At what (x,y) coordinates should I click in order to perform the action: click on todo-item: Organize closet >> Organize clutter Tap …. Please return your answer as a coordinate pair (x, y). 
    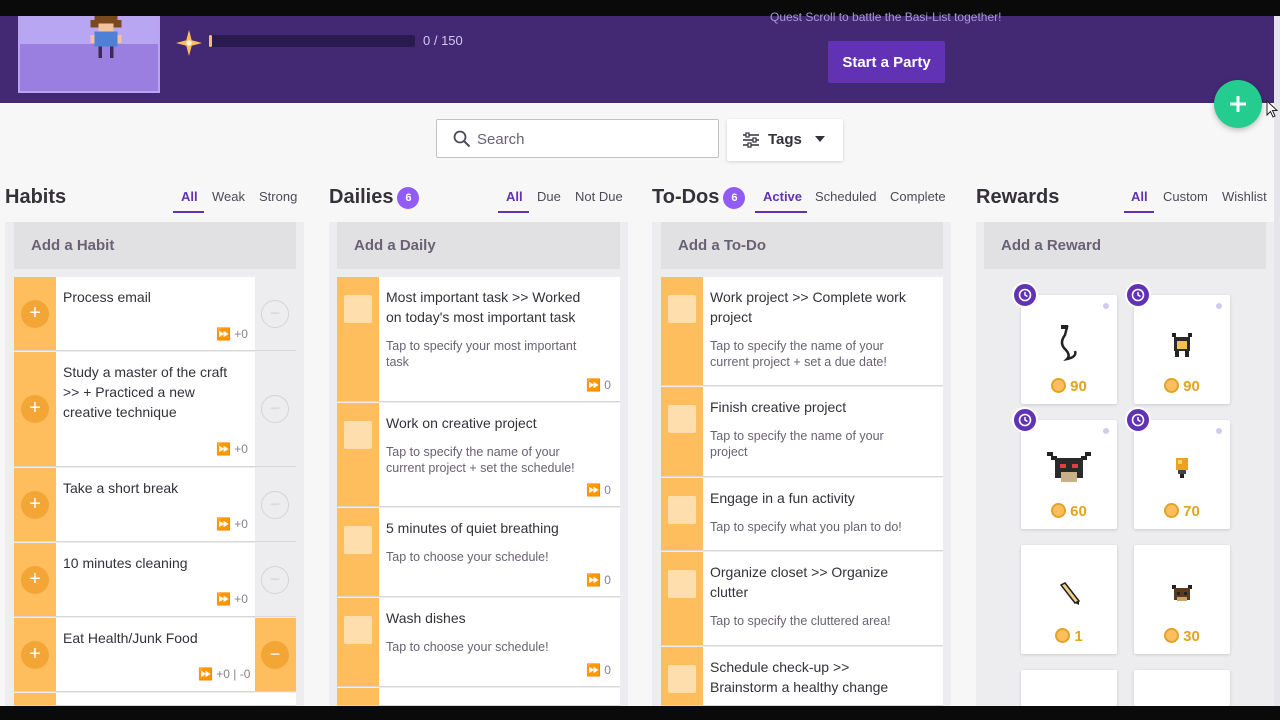
    Looking at the image, I should click on (802, 599).